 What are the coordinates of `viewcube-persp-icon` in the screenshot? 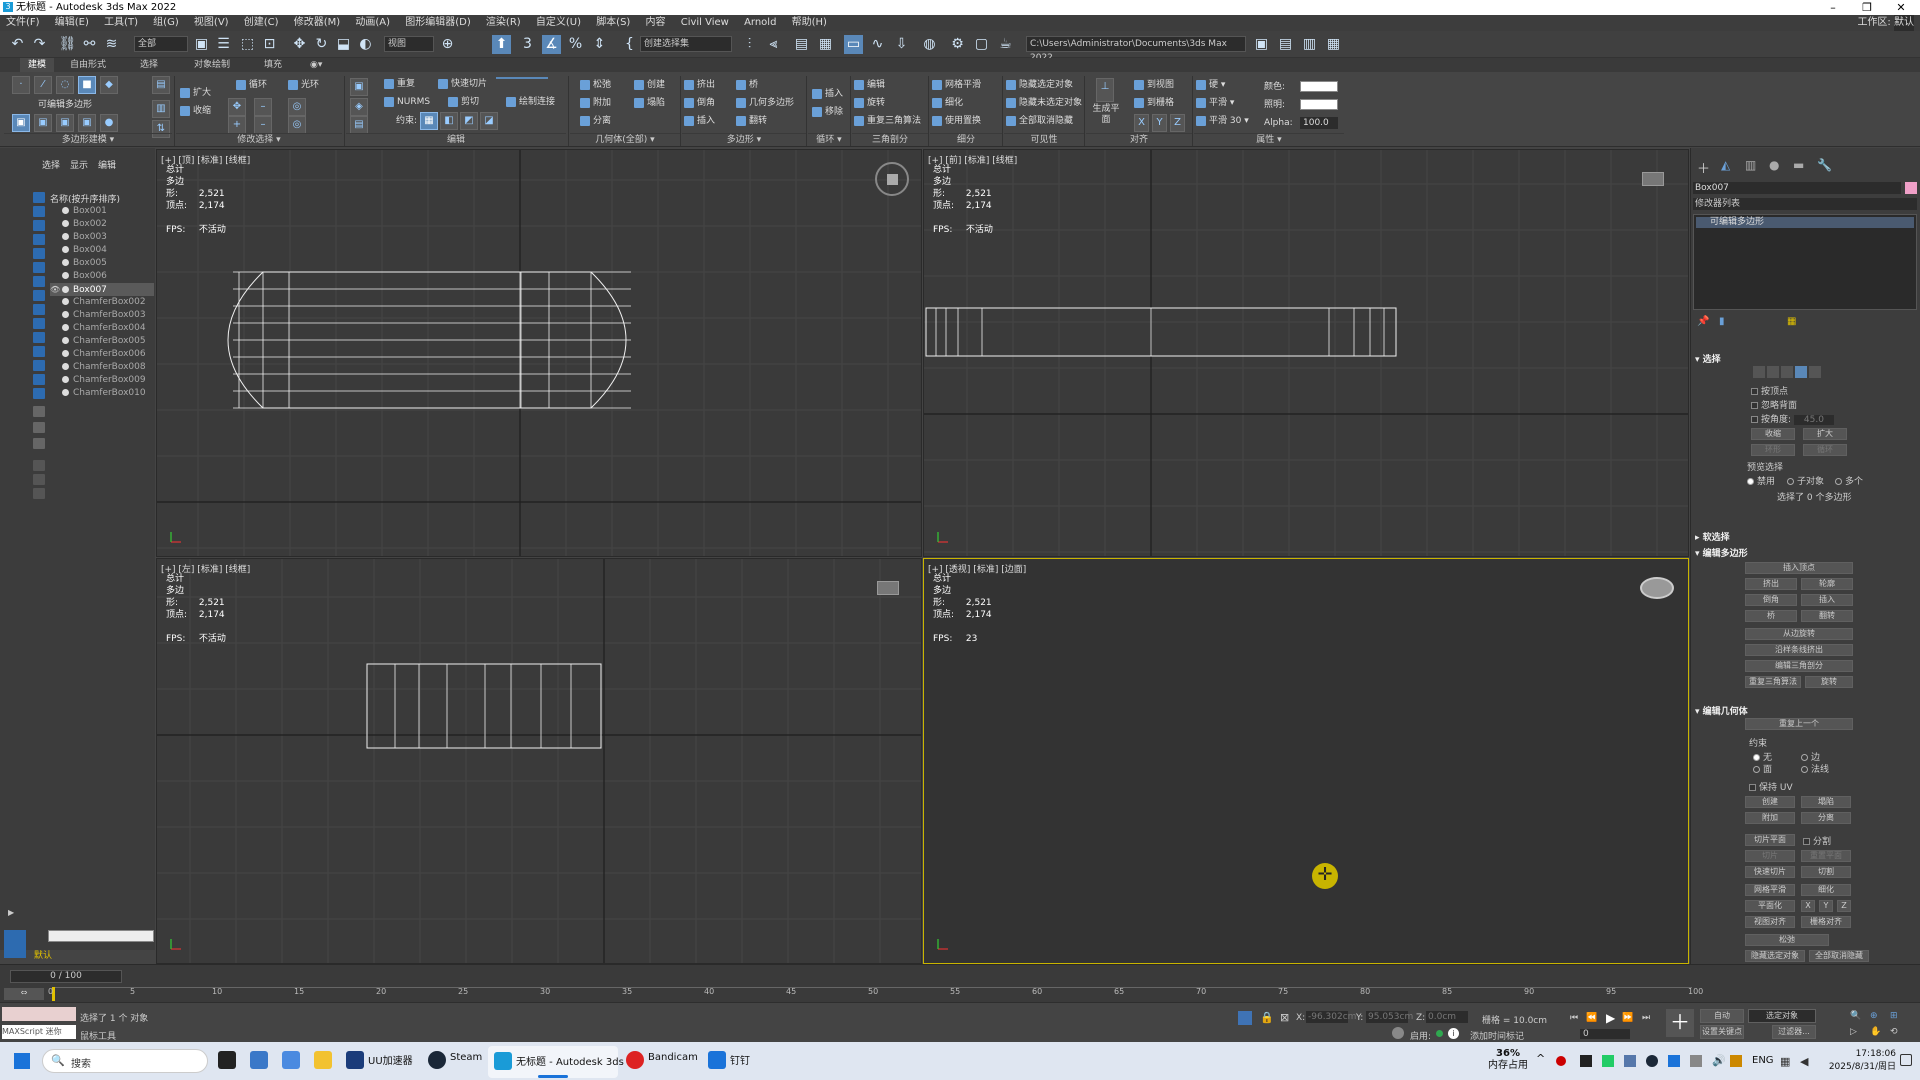 It's located at (1657, 588).